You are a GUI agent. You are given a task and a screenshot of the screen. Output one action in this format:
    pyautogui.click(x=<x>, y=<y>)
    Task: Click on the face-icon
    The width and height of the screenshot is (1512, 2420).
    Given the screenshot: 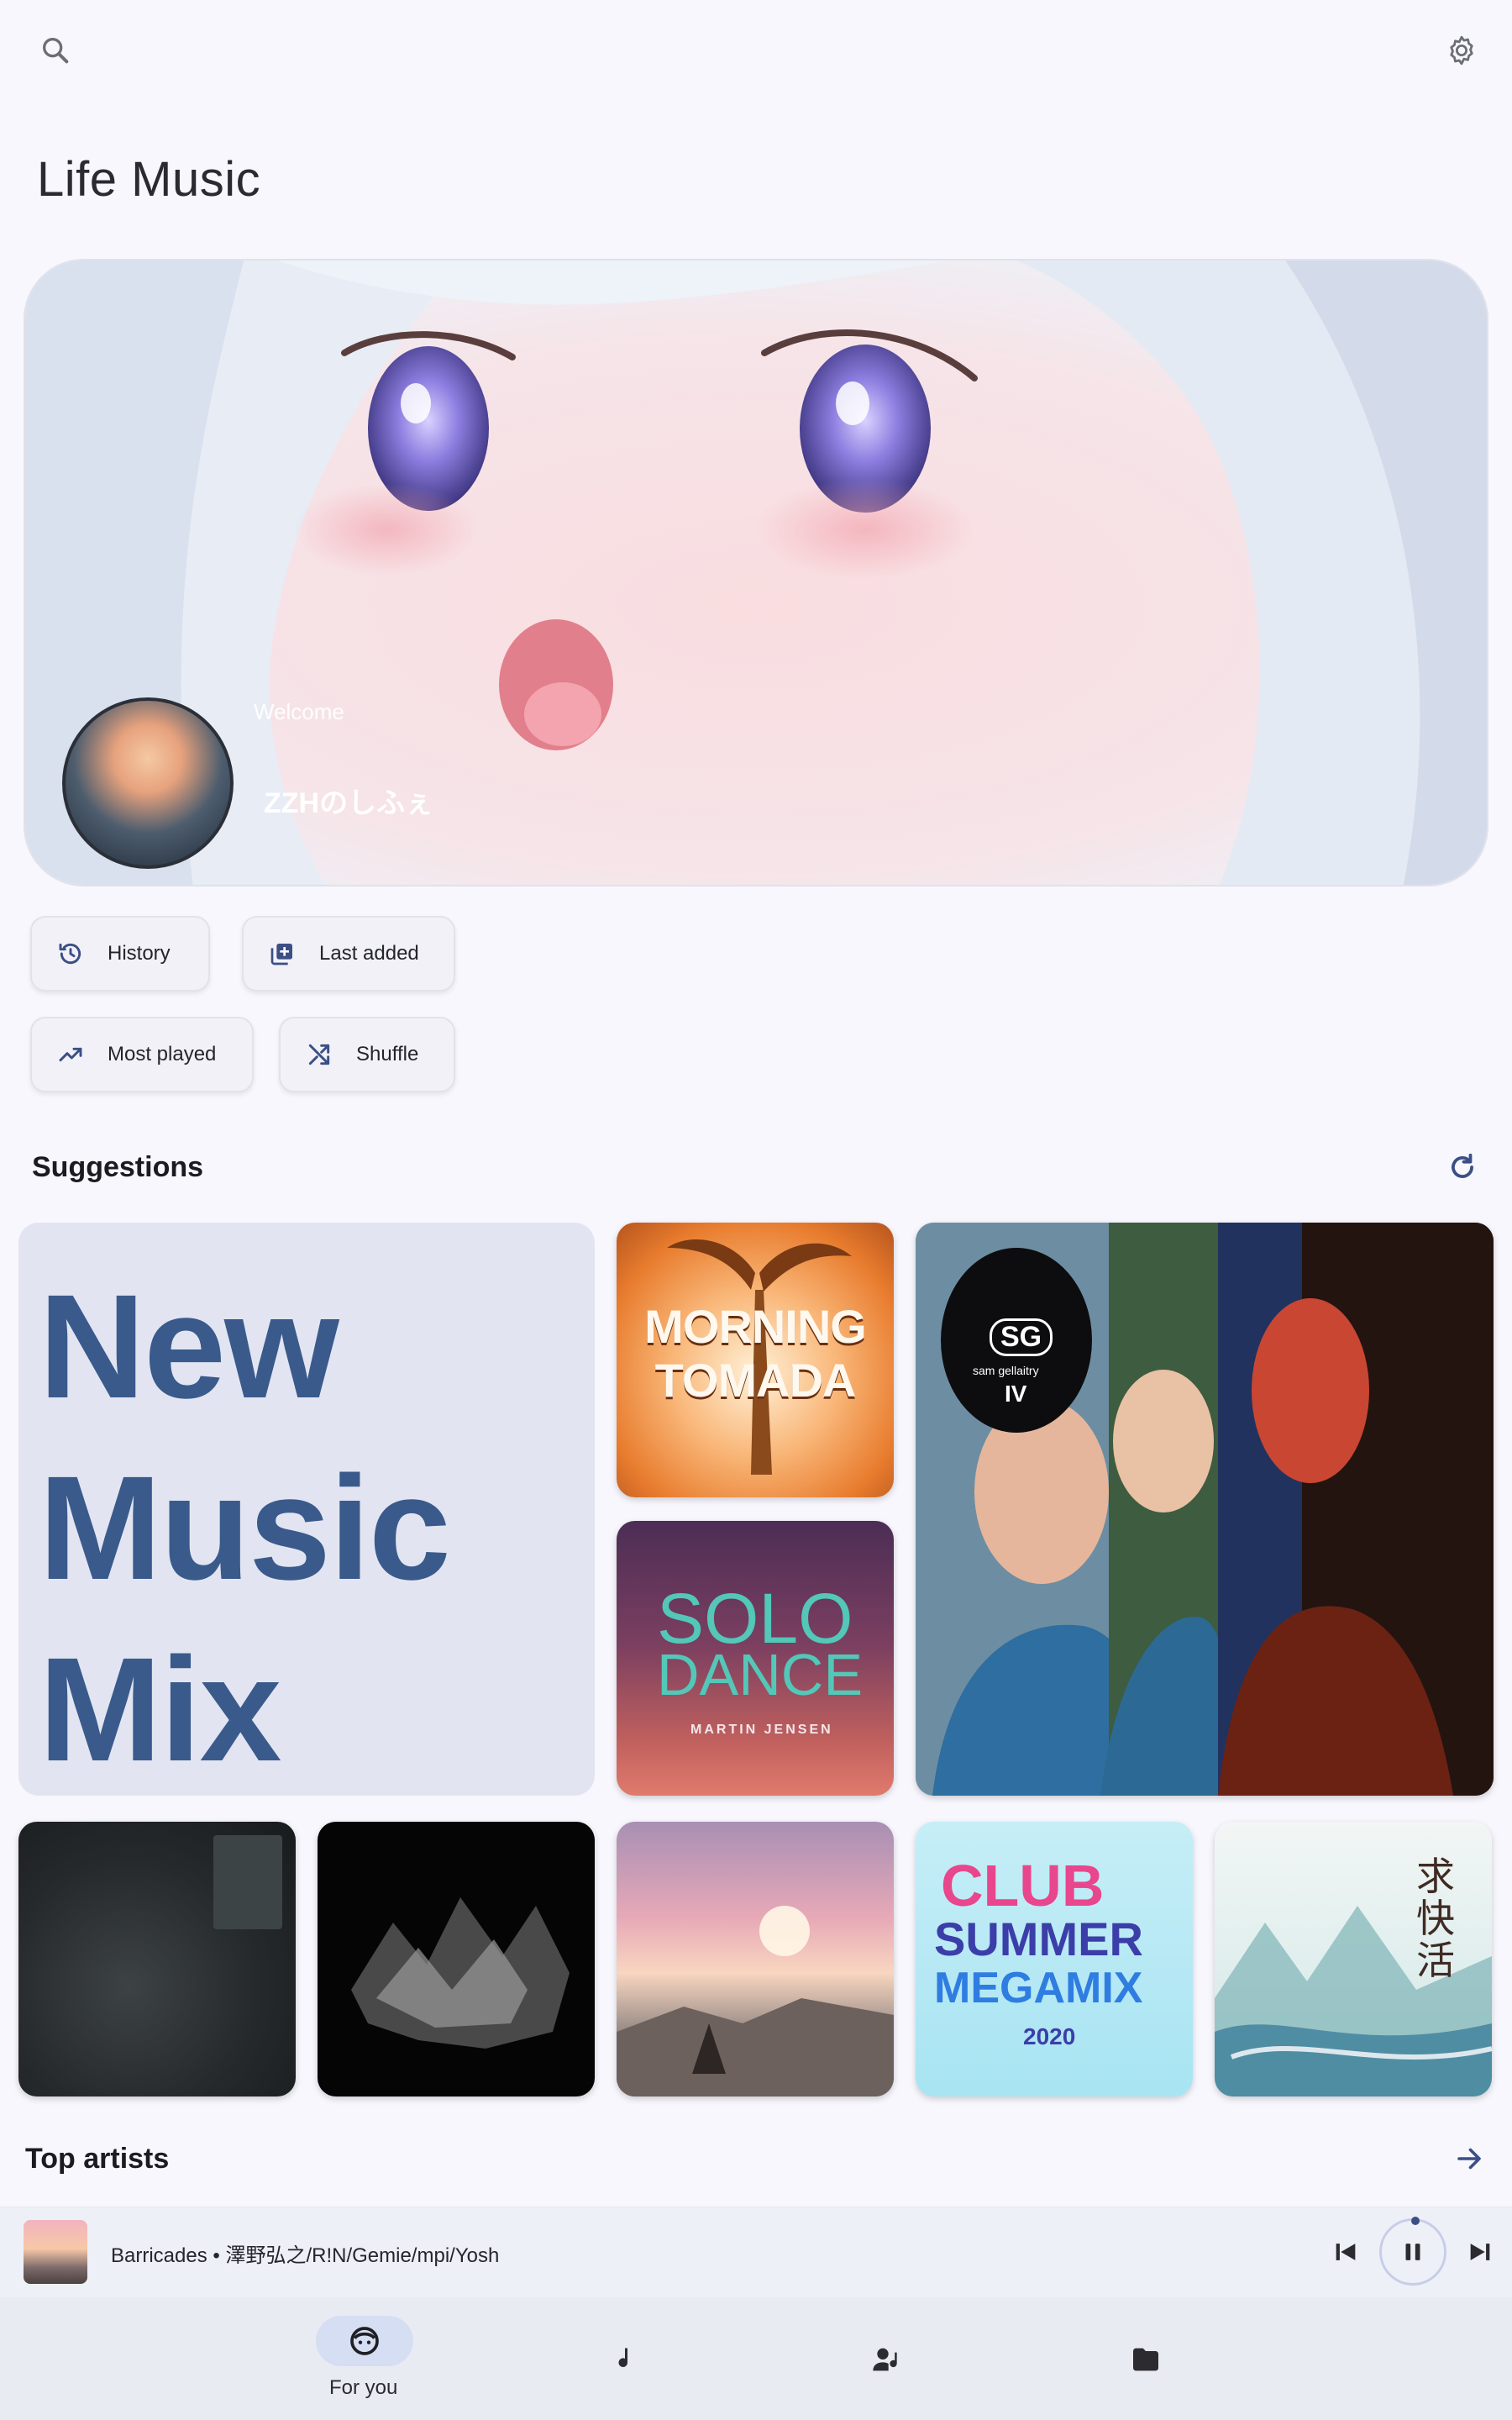 What is the action you would take?
    pyautogui.click(x=364, y=2341)
    